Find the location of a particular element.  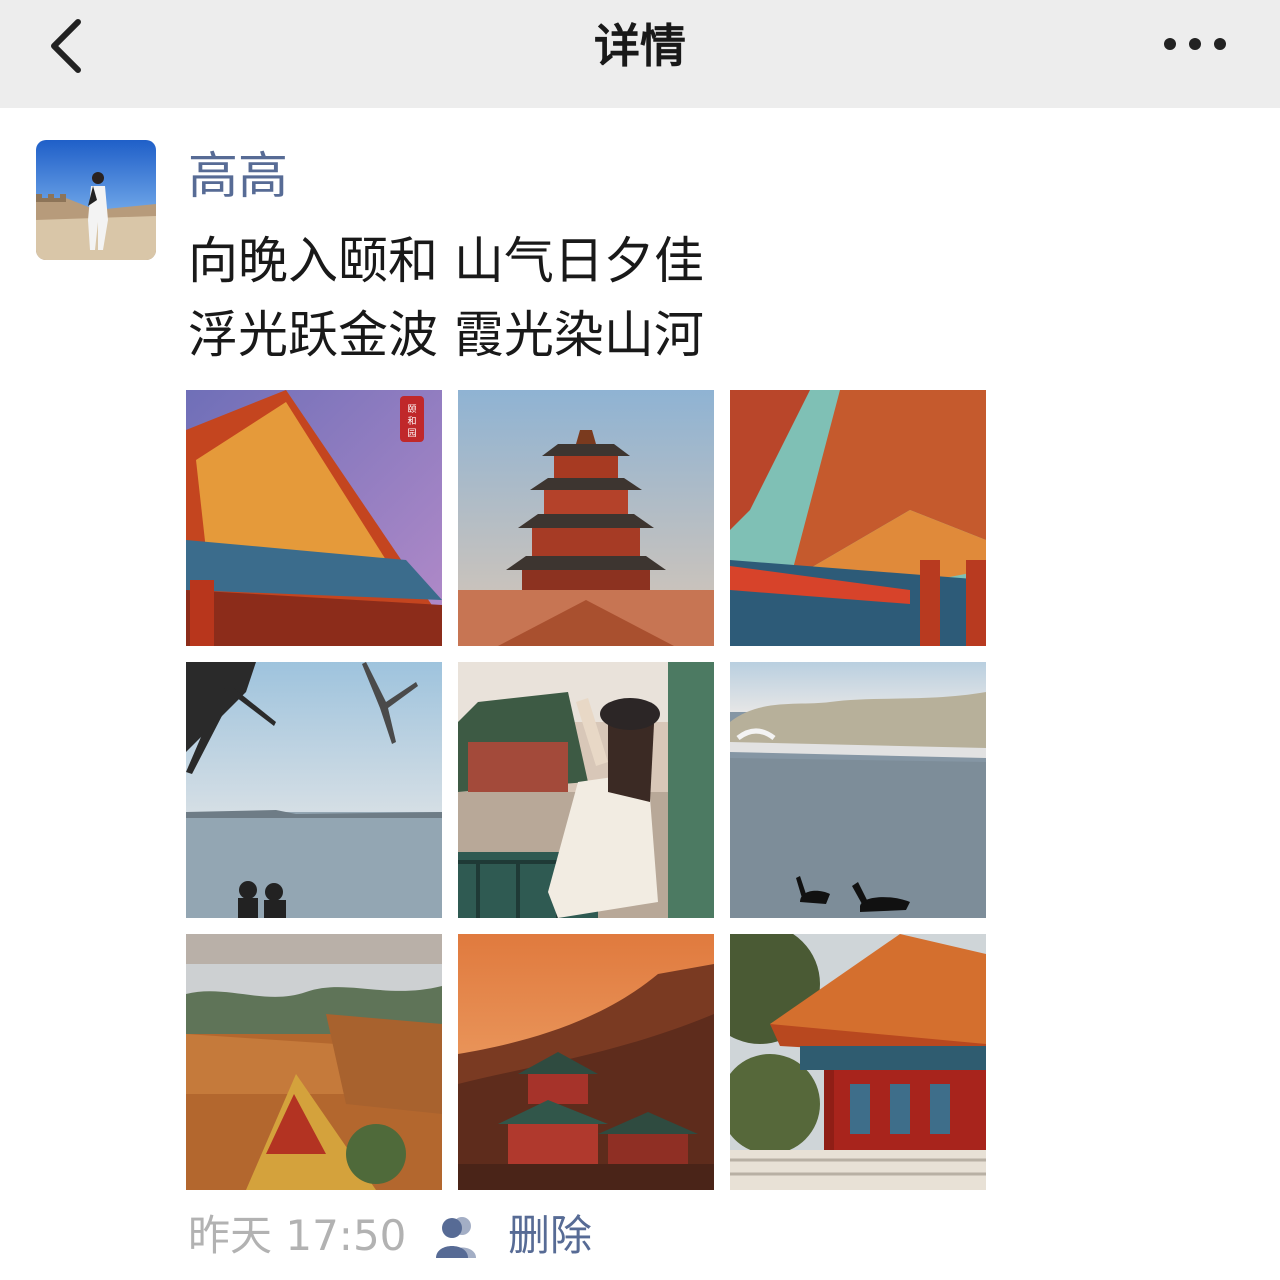

back-button is located at coordinates (70, 46).